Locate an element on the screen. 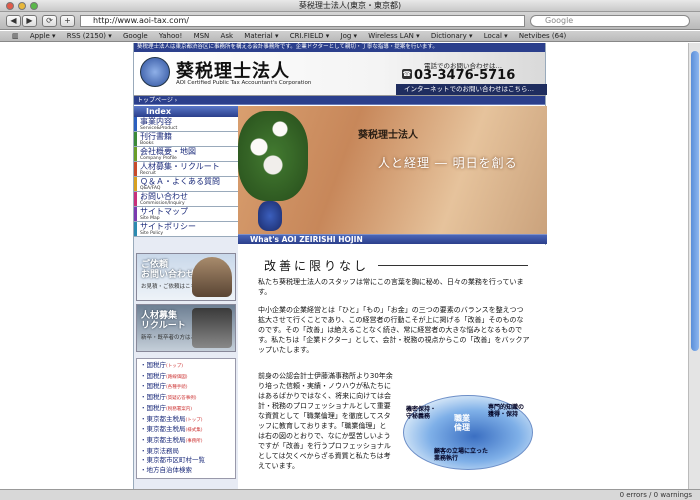 The width and height of the screenshot is (700, 500). url-bar: http://www.aoi-tax.com/ is located at coordinates (302, 21).